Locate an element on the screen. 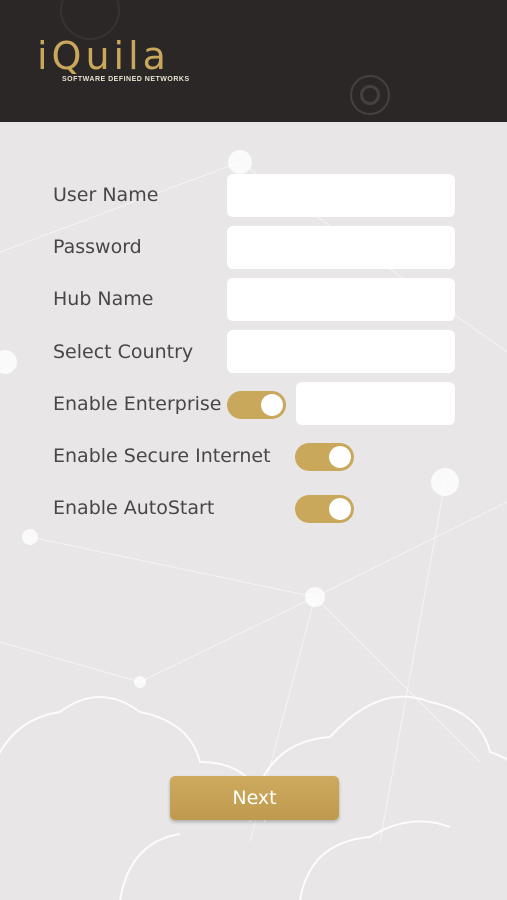 Image resolution: width=507 pixels, height=900 pixels. secure-internet-label: Enable Secure Internet is located at coordinates (162, 456).